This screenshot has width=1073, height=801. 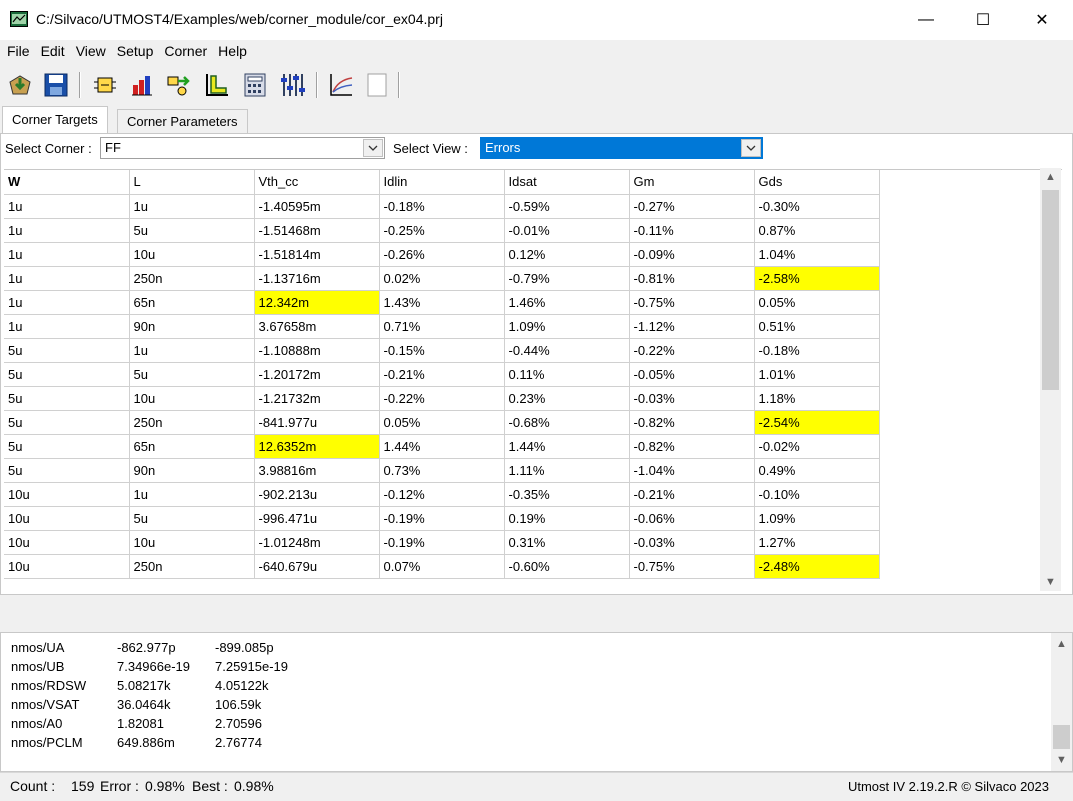 I want to click on table-cell: 1.46%, so click(x=567, y=302).